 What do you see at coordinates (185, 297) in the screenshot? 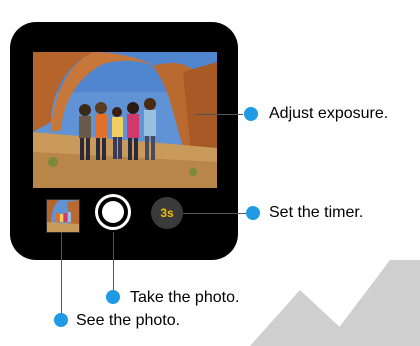
I see `take-photo-callout-label: Take the photo.` at bounding box center [185, 297].